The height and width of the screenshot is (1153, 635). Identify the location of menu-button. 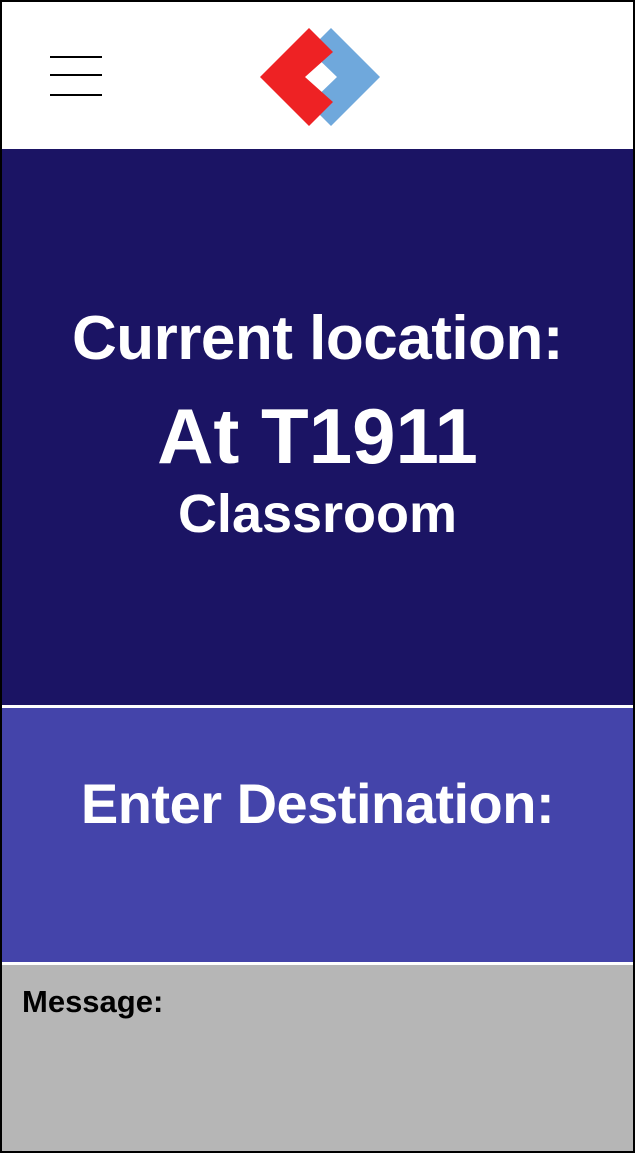
(76, 76).